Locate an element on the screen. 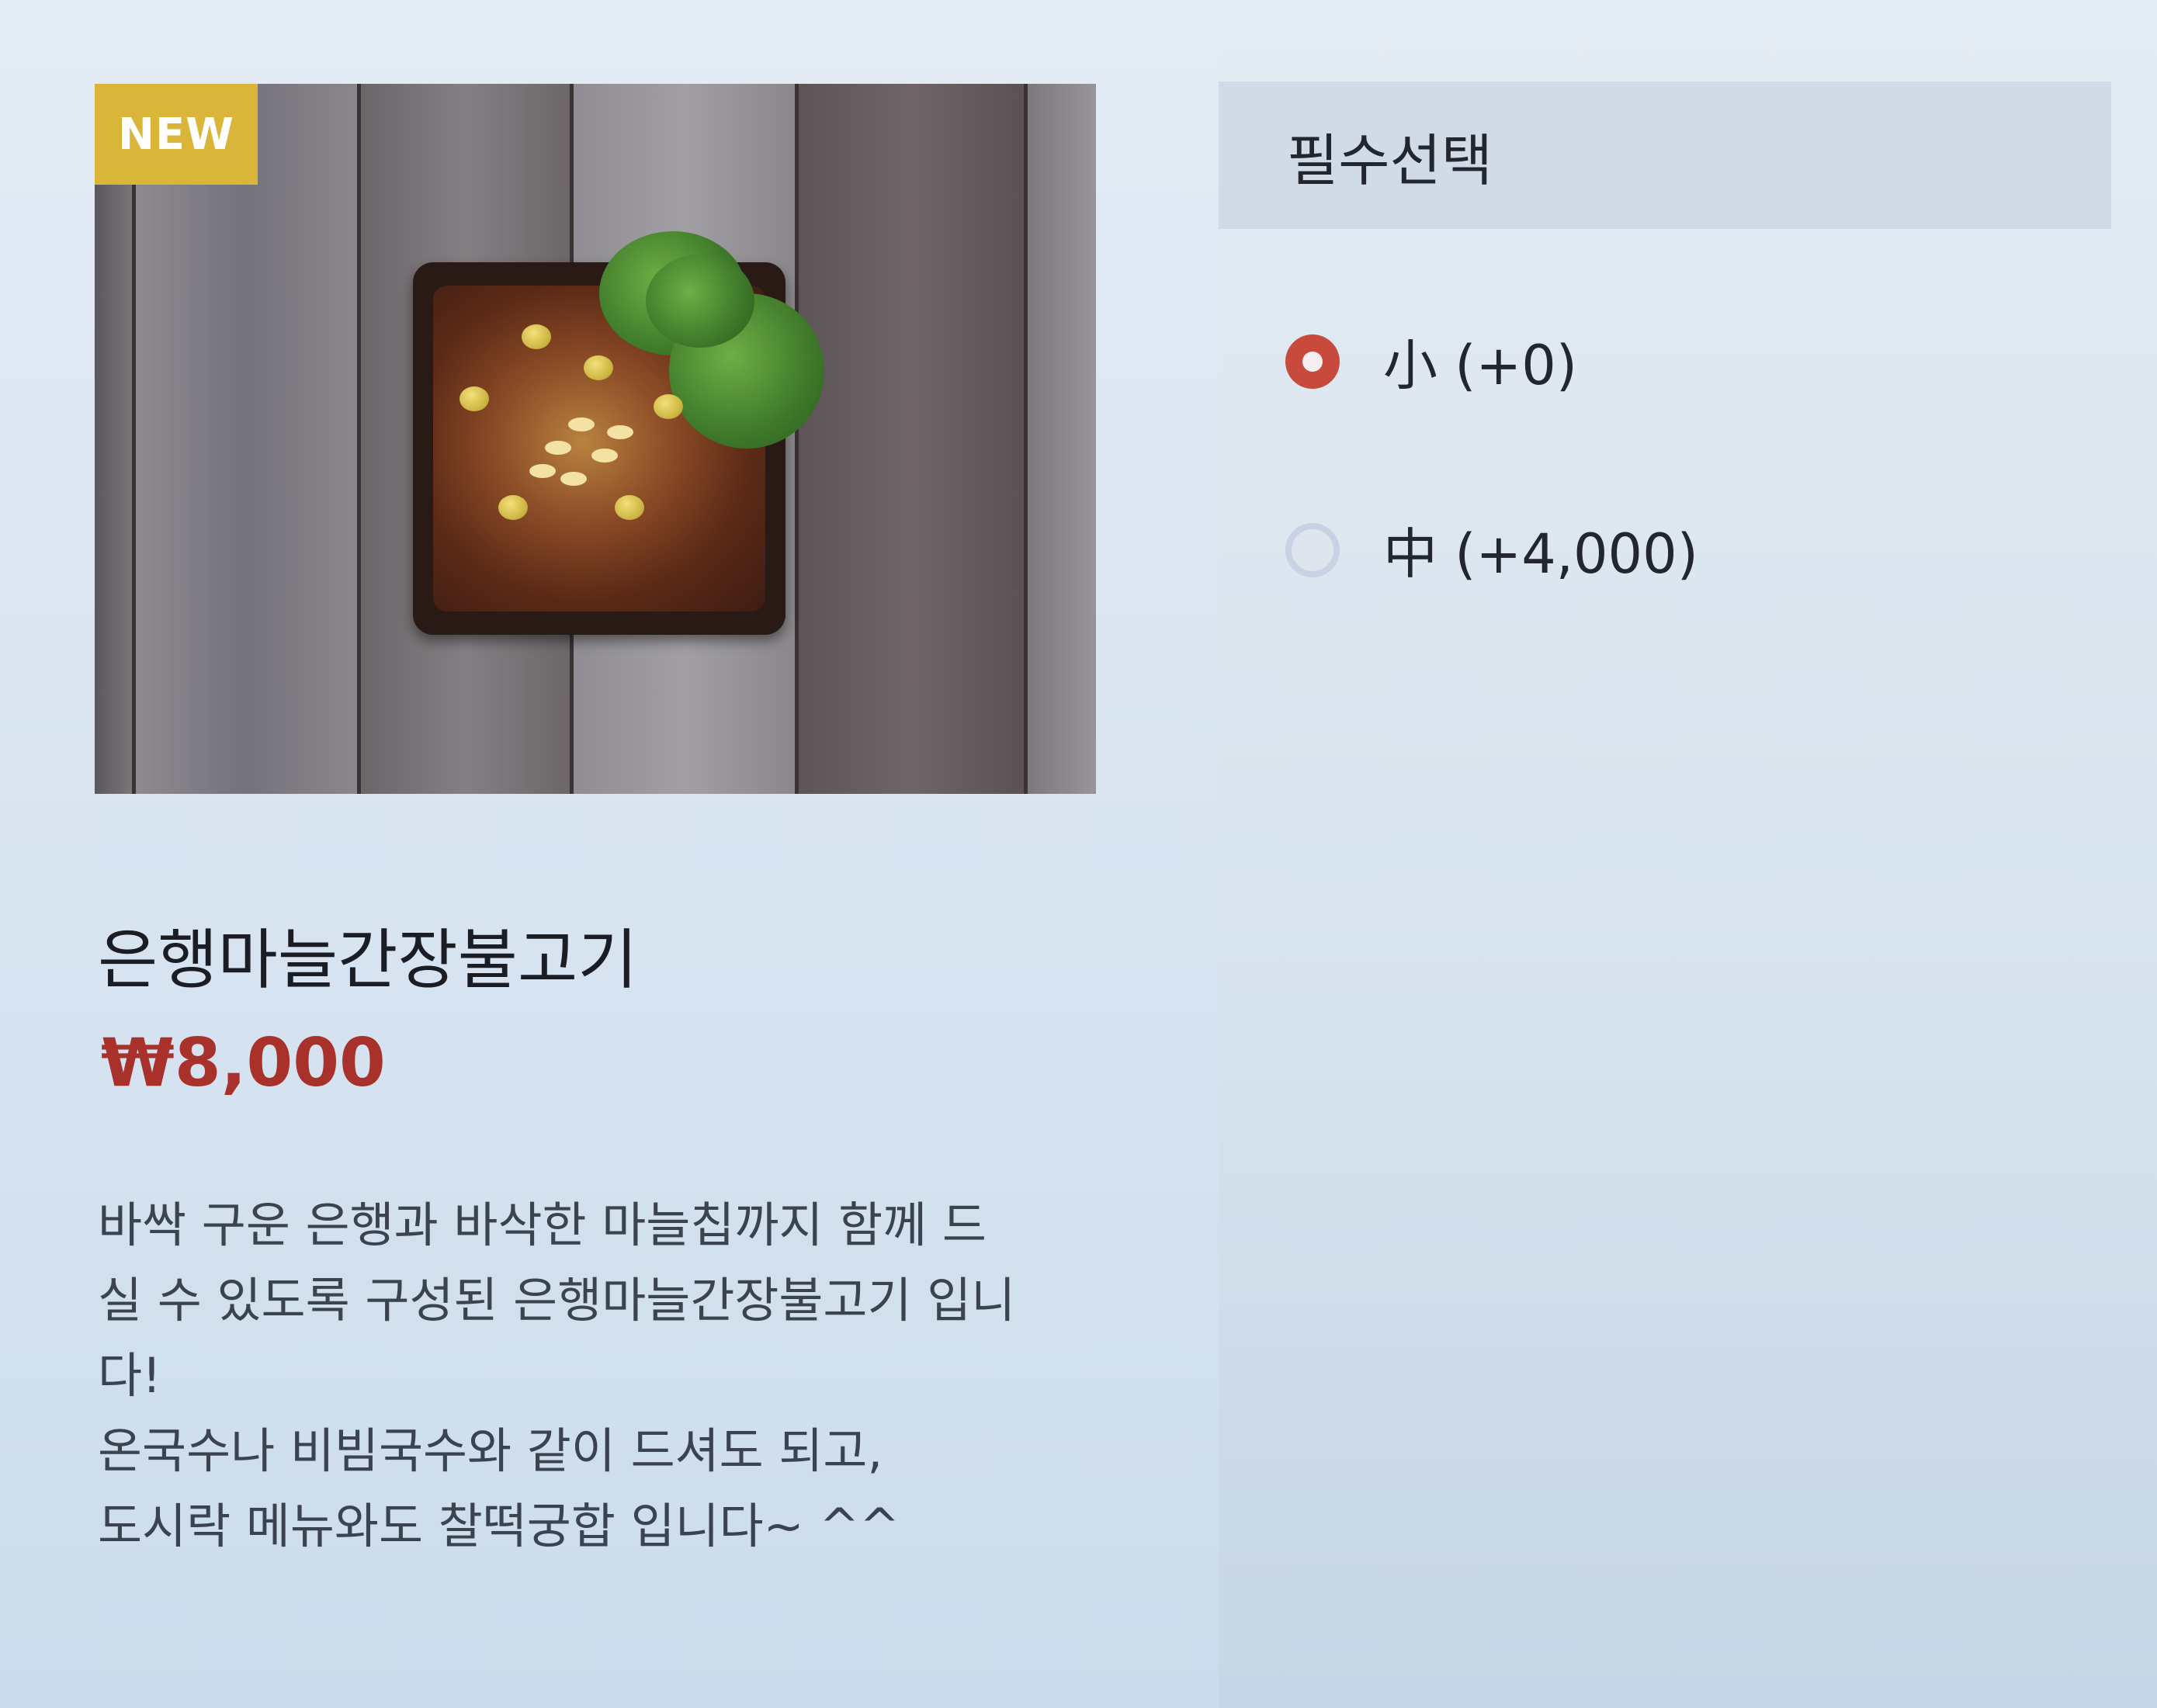  description-line: 온국수나 비빔국수와 같이 드셔도 되고, is located at coordinates (491, 1450).